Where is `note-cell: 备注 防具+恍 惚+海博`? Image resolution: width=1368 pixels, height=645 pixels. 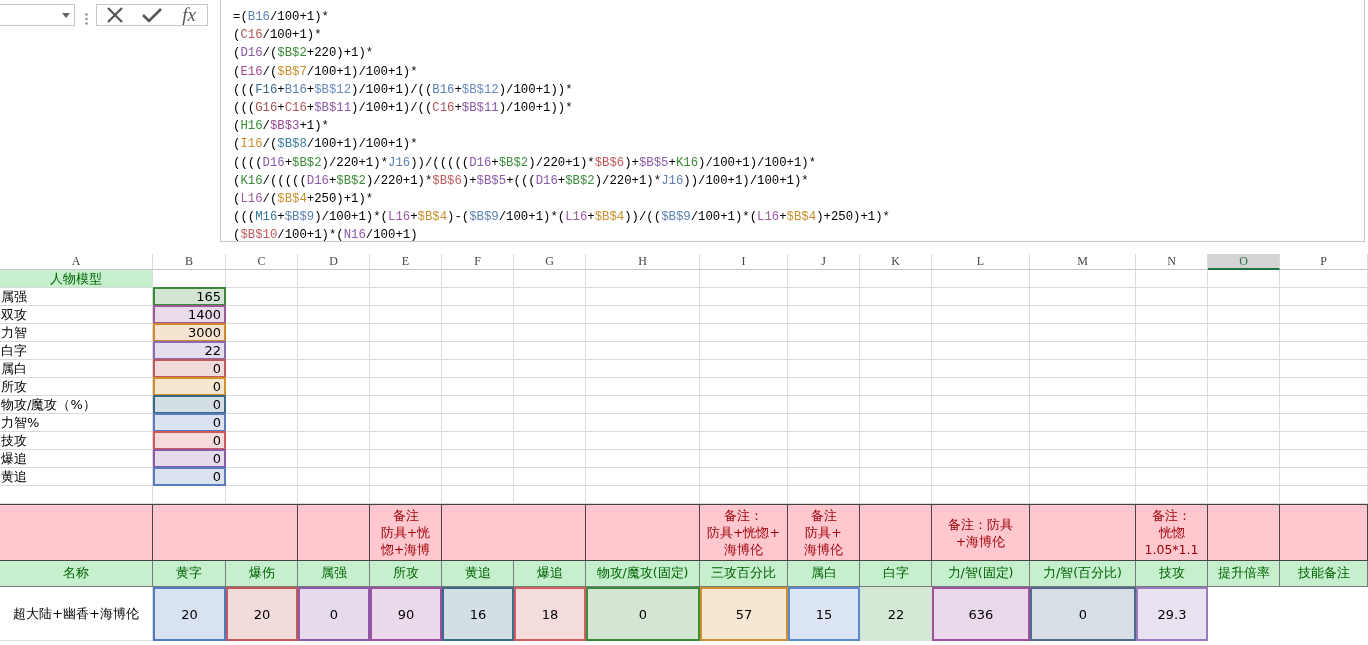 note-cell: 备注 防具+恍 惚+海博 is located at coordinates (406, 532).